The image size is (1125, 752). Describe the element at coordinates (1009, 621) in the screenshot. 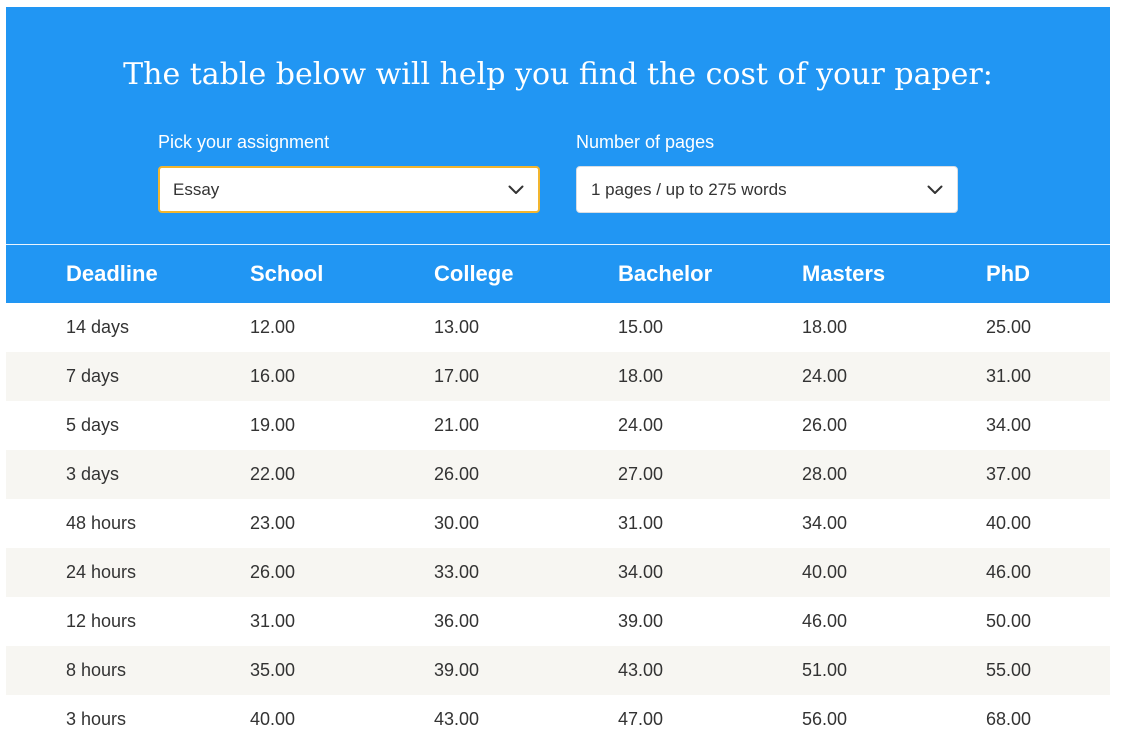

I see `price-cell: 50.00` at that location.